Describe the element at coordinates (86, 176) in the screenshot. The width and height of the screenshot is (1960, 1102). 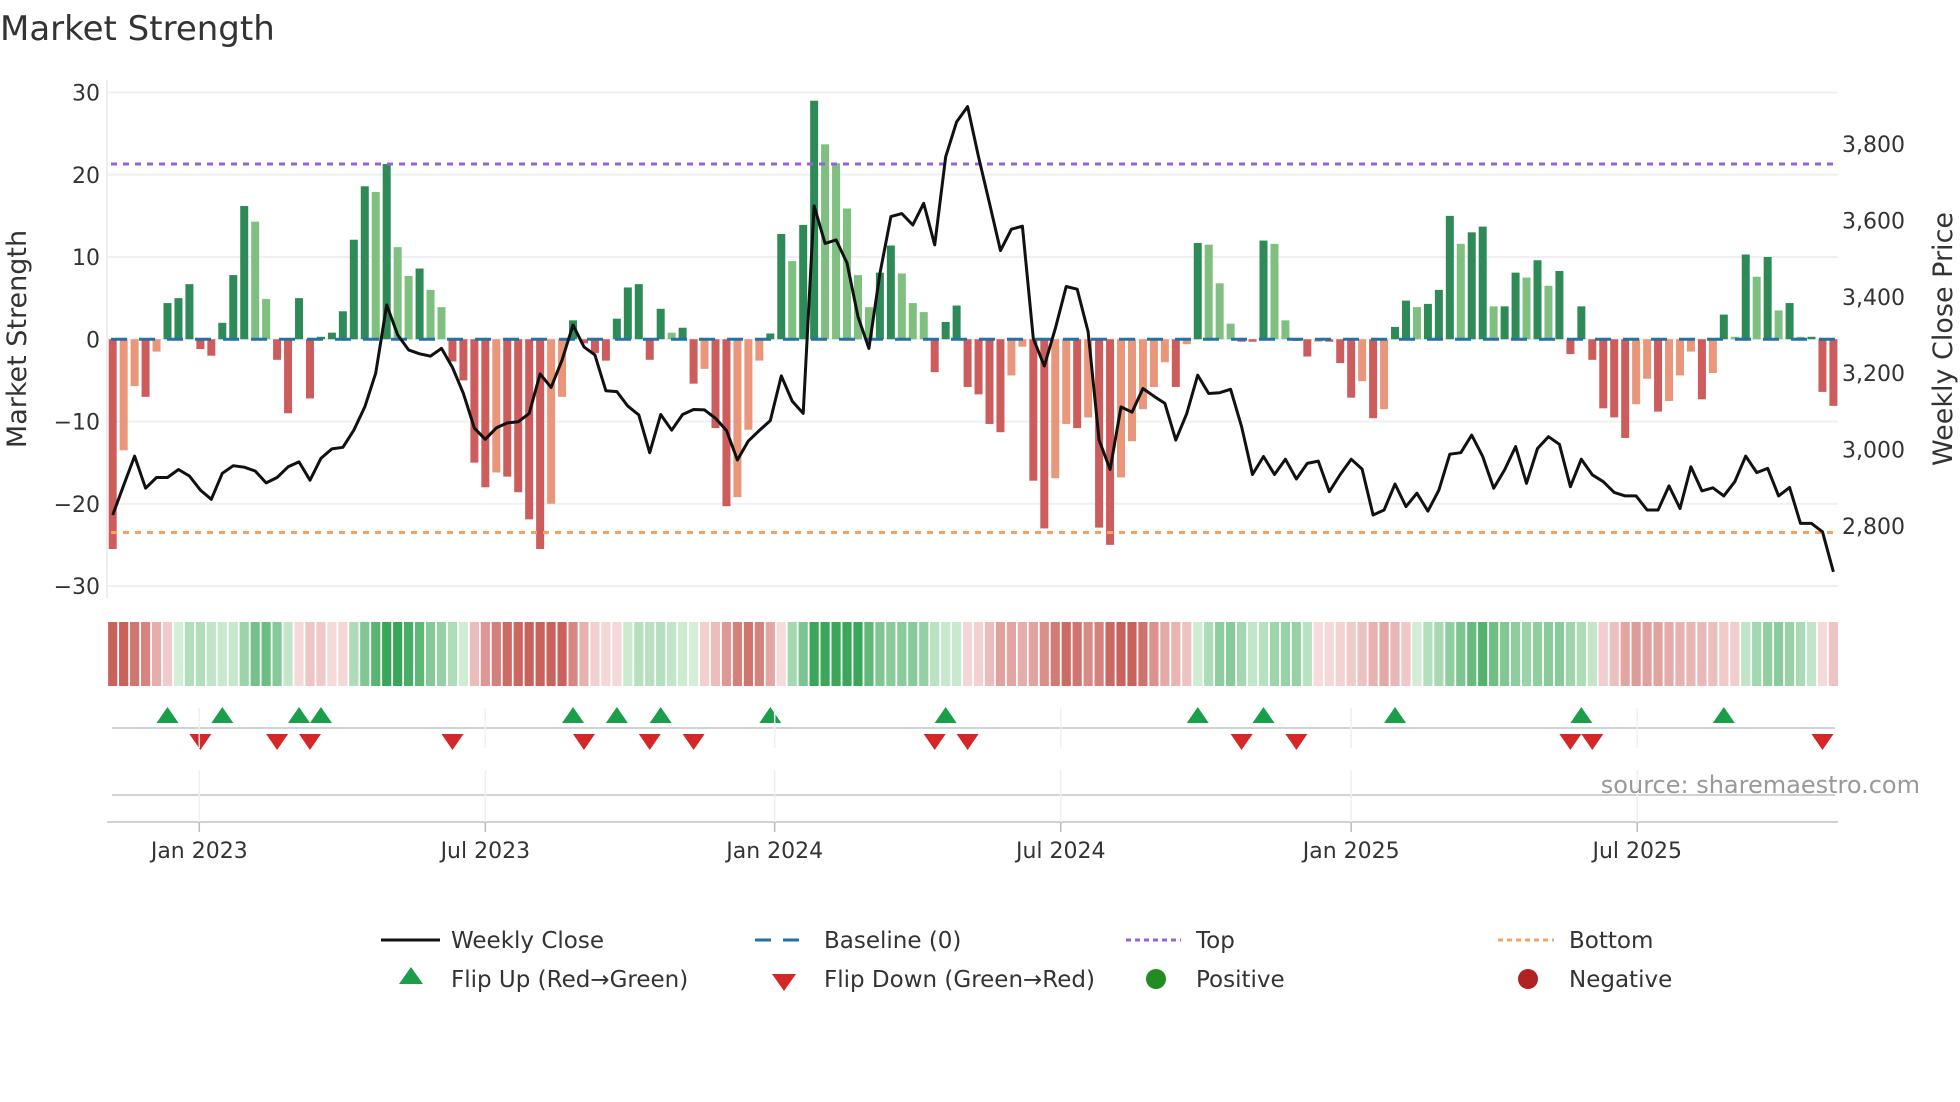
I see `y-tick-label: 20` at that location.